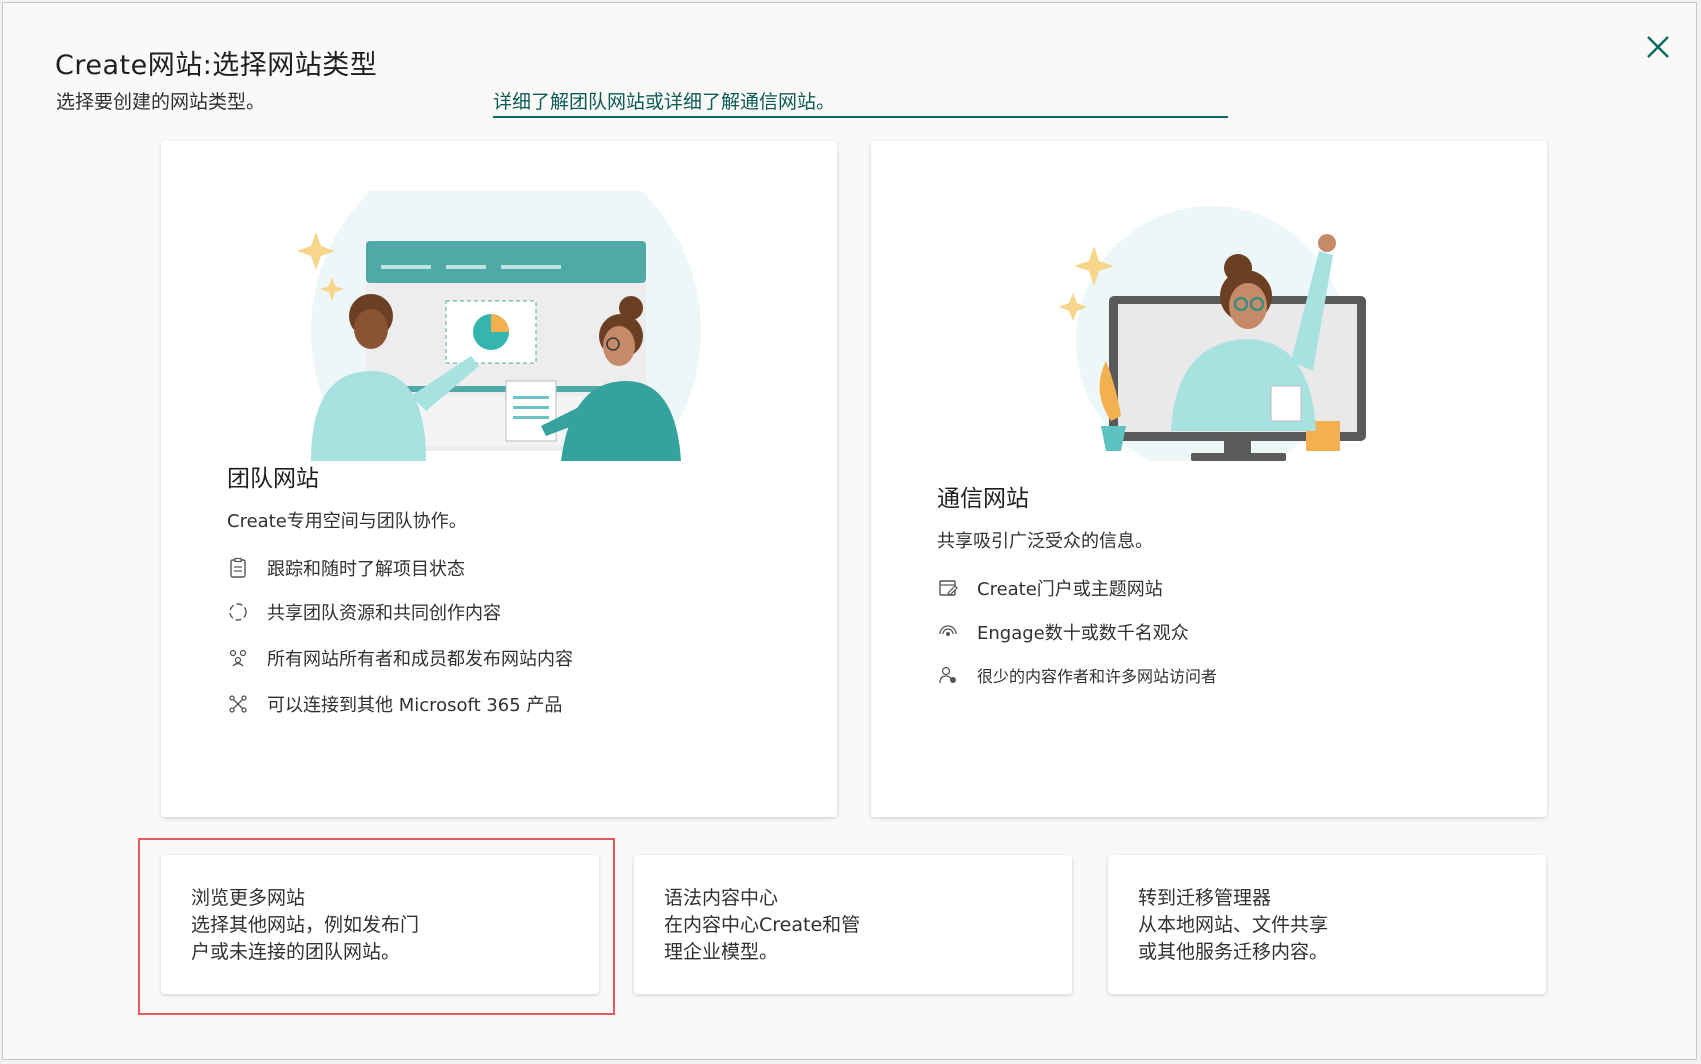 The width and height of the screenshot is (1701, 1064). I want to click on comm-feature-2: Engage数十或数千名观众, so click(1063, 632).